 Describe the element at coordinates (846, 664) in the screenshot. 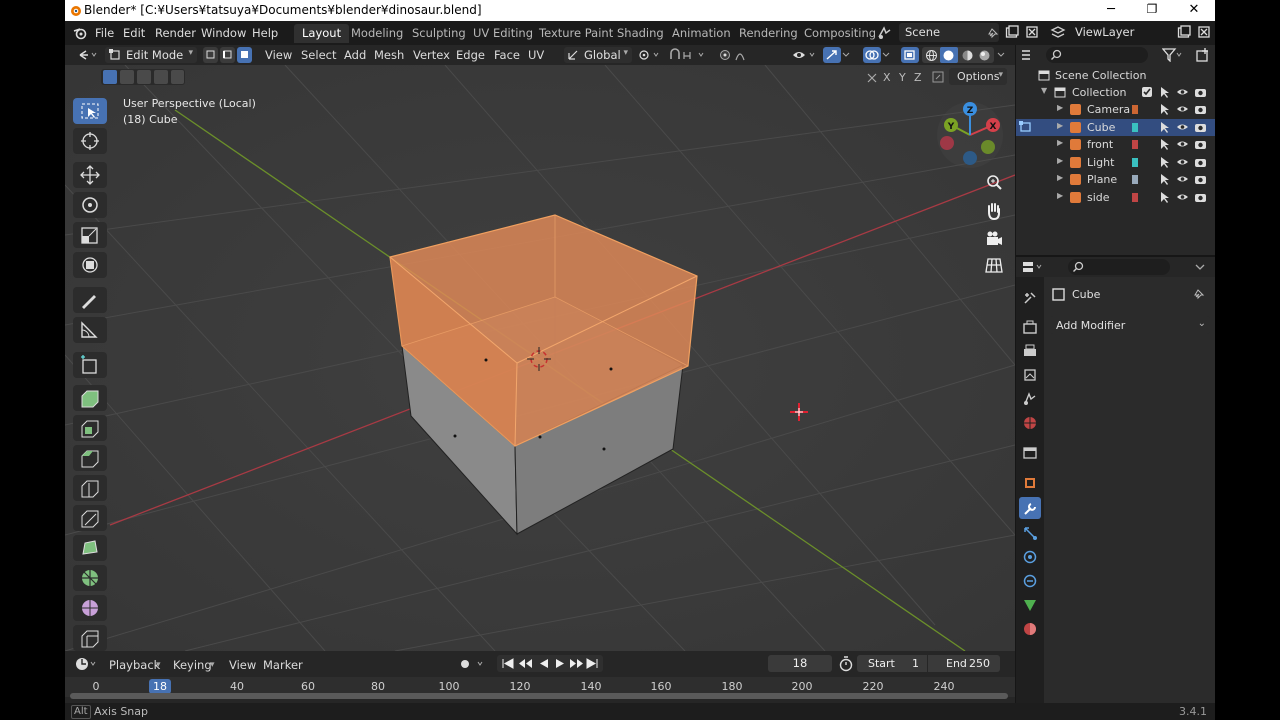

I see `stopwatch-icon` at that location.